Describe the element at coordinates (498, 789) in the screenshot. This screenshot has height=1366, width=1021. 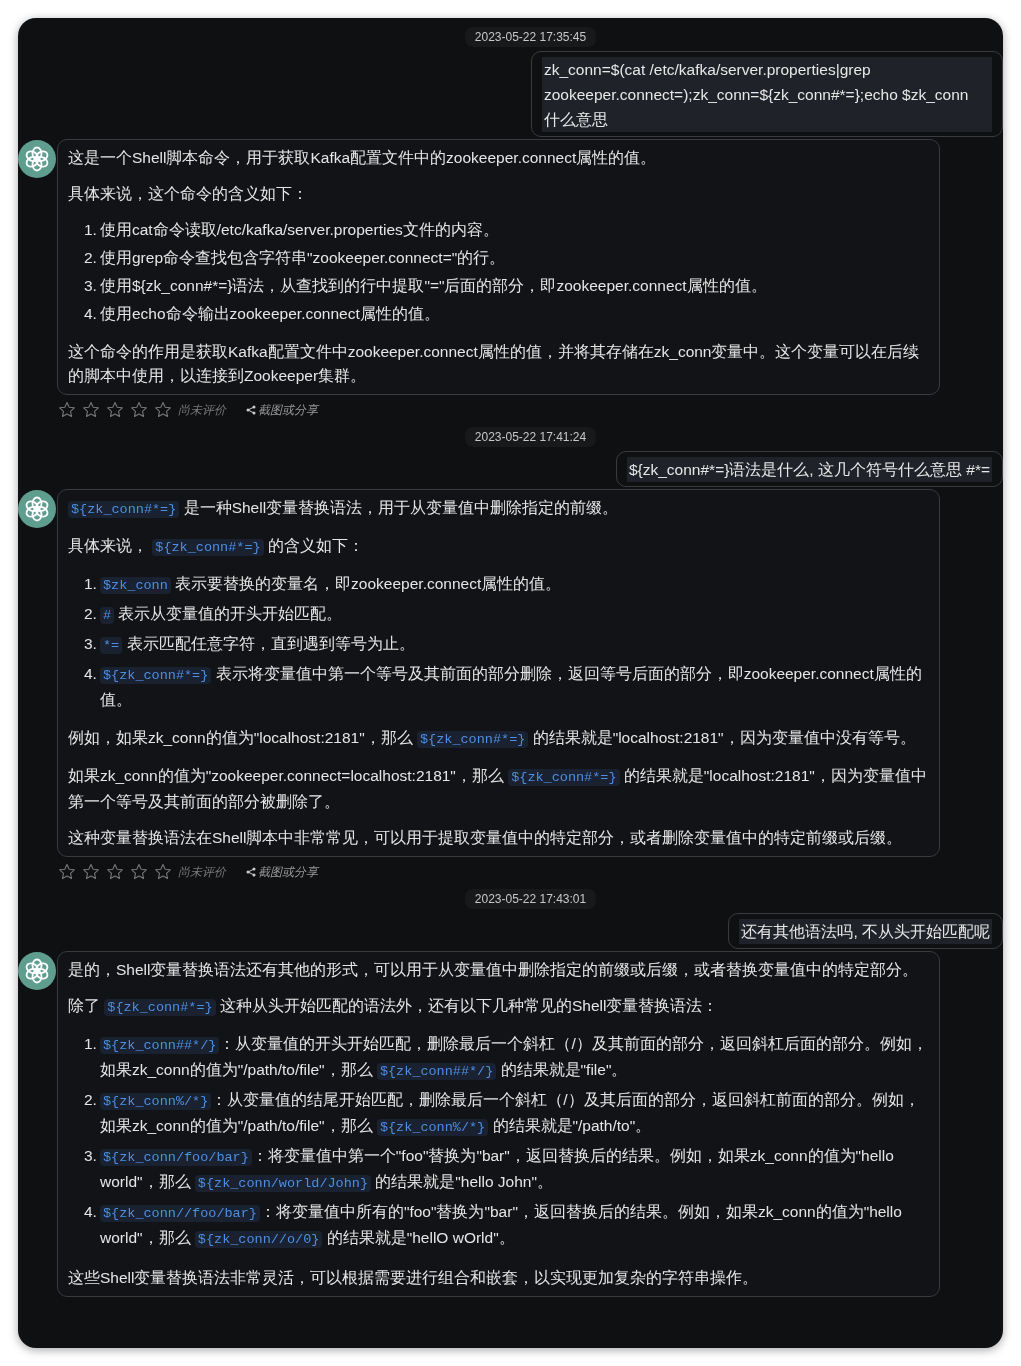
I see `answer-paragraph: 如果zk_conn的值为"zookeeper.connect=localhost:2181"，那么 ${zk_conn#*=} 的结果就是"localhost:2181"，因为变量值中第一个等号及其前面的部分被删除了。` at that location.